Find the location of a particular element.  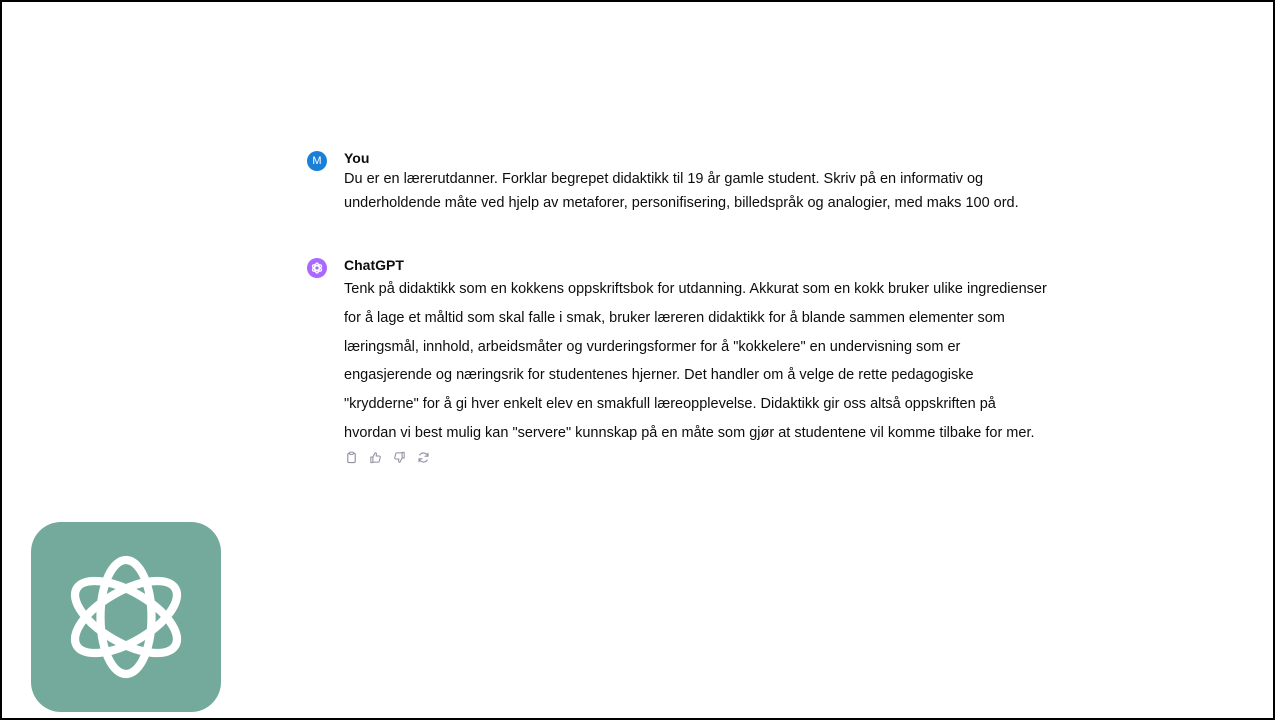

assistant-author-name: ChatGPT is located at coordinates (374, 265).